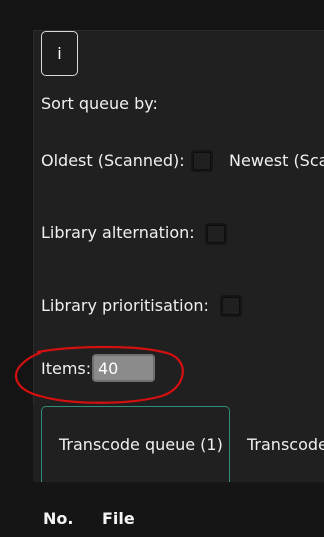 This screenshot has width=324, height=537. I want to click on info-button: i, so click(59, 53).